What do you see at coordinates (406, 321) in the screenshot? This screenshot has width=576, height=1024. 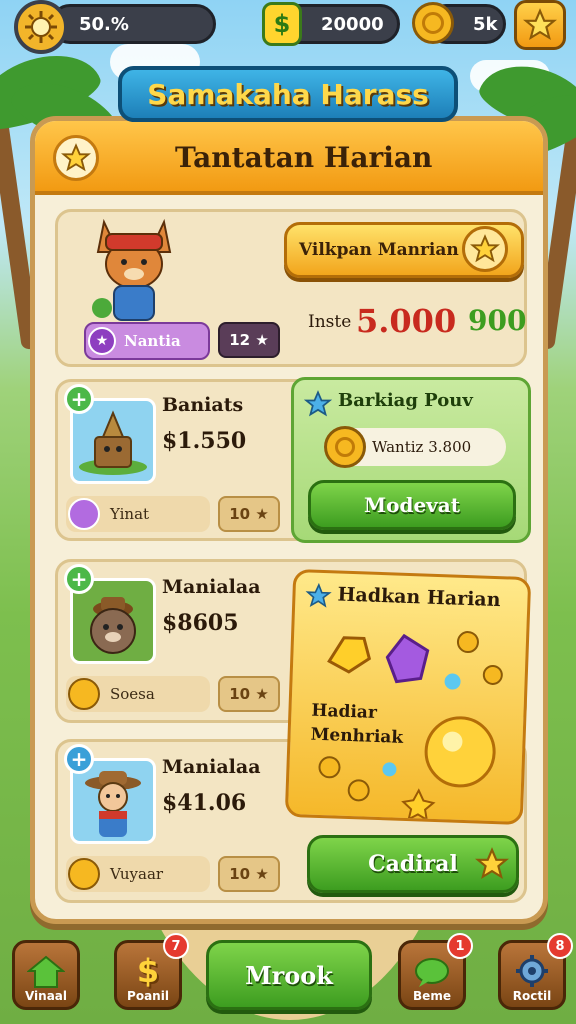 I see `price-value: 5.000` at bounding box center [406, 321].